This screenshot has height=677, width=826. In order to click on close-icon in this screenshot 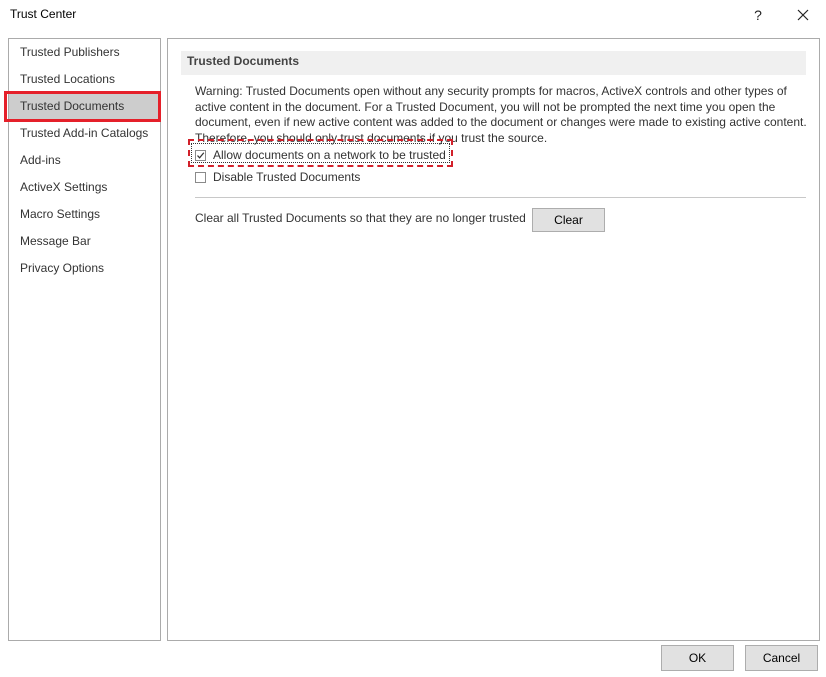, I will do `click(803, 15)`.